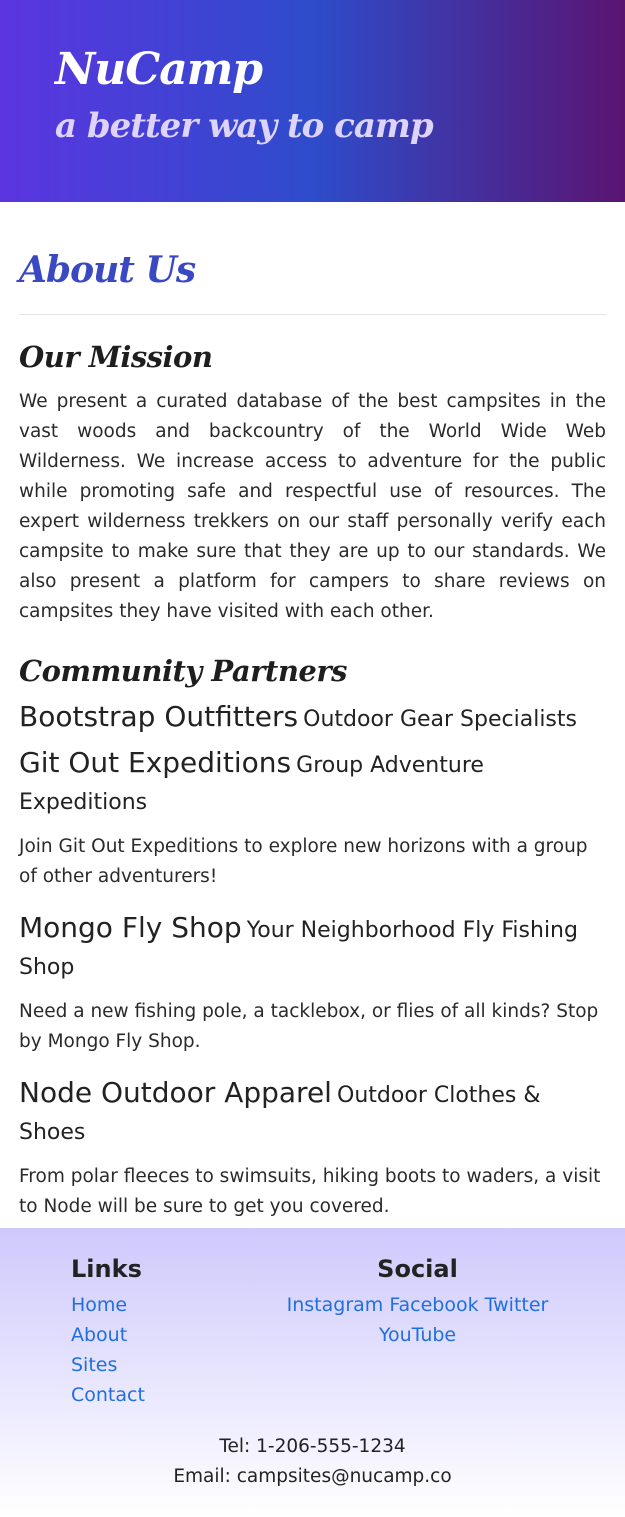 The width and height of the screenshot is (625, 1517). I want to click on contact-email: Email: campsites@nucamp.co, so click(312, 1477).